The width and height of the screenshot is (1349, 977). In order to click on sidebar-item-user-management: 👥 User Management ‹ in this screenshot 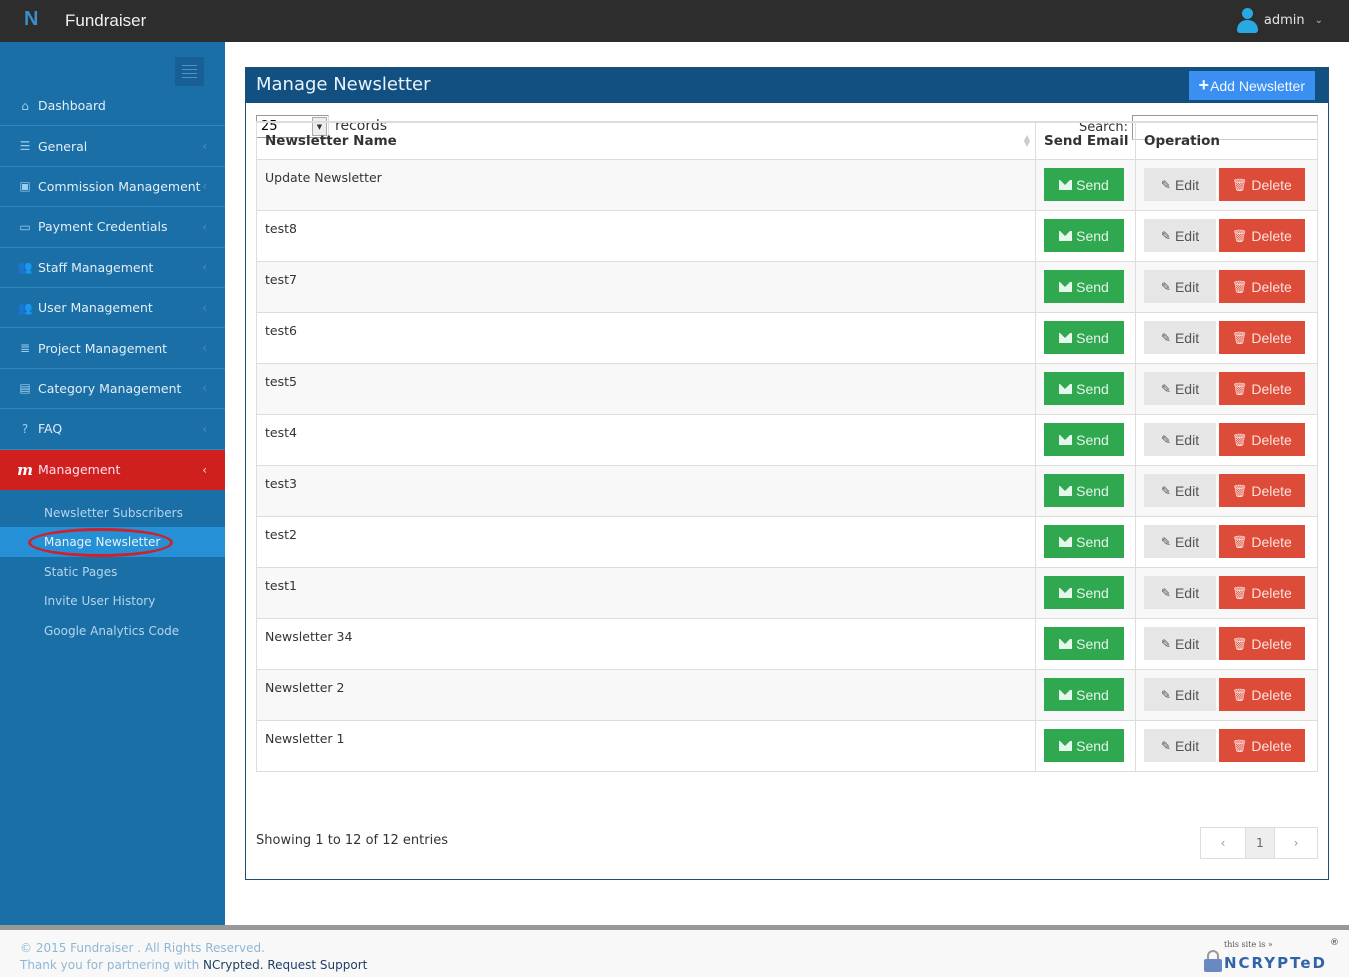, I will do `click(112, 308)`.